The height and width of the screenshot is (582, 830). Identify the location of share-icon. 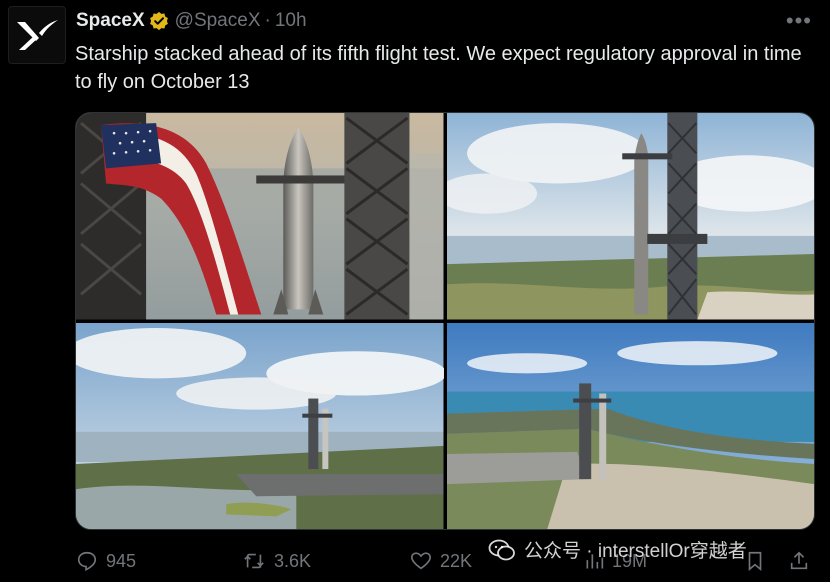
(799, 560).